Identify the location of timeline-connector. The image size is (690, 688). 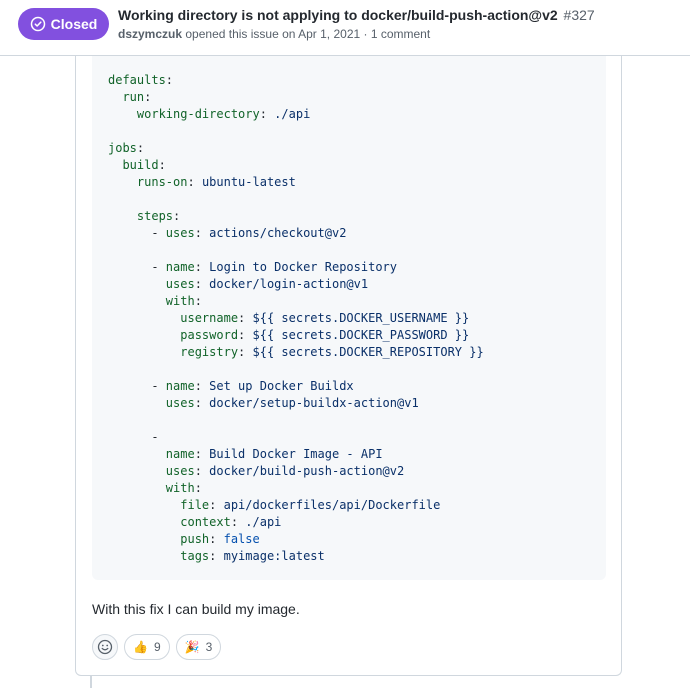
(91, 682).